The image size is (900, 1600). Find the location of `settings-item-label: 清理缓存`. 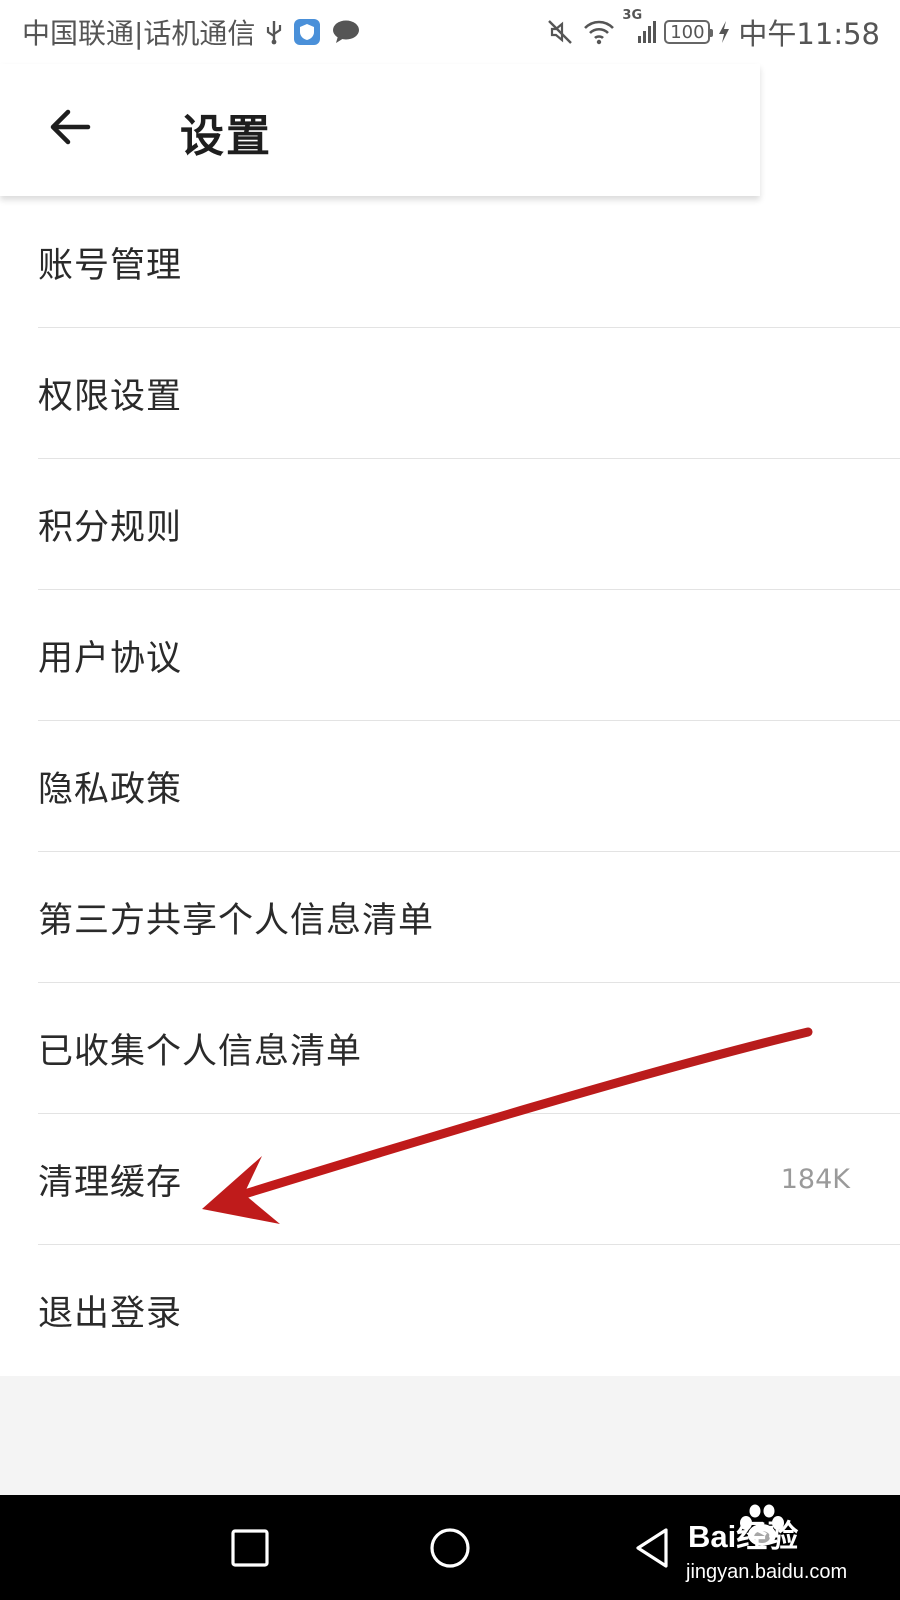

settings-item-label: 清理缓存 is located at coordinates (110, 1183).